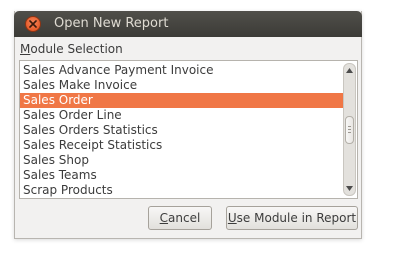  I want to click on window-title: Open New Report, so click(111, 23).